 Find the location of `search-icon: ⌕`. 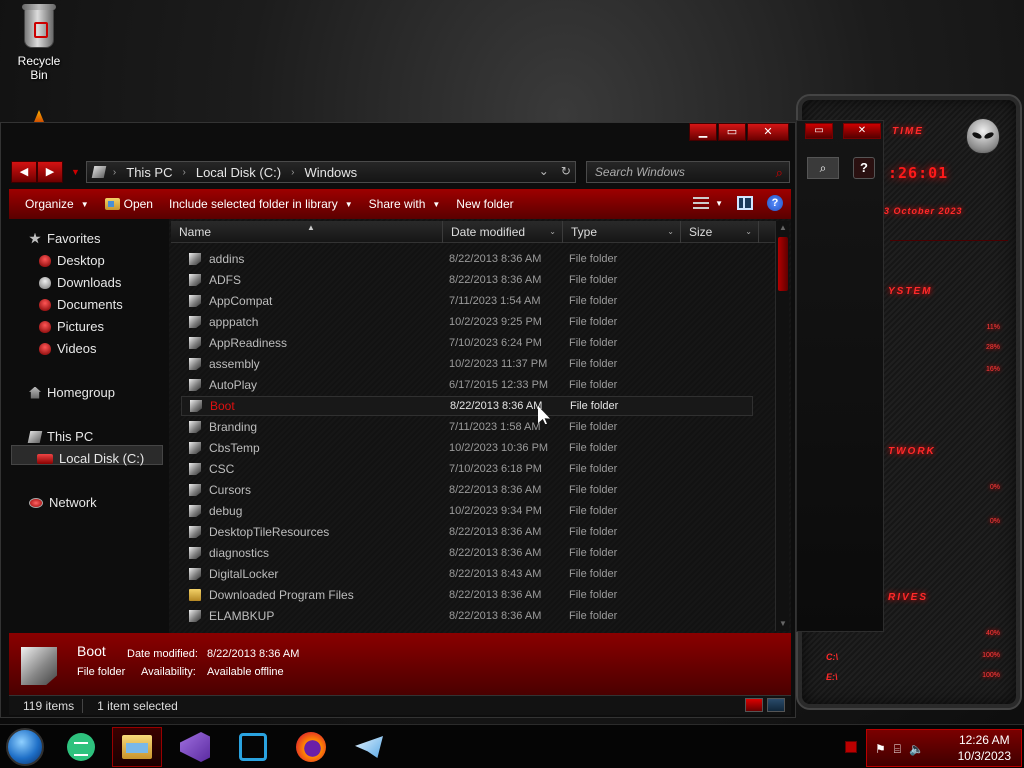

search-icon: ⌕ is located at coordinates (779, 173).